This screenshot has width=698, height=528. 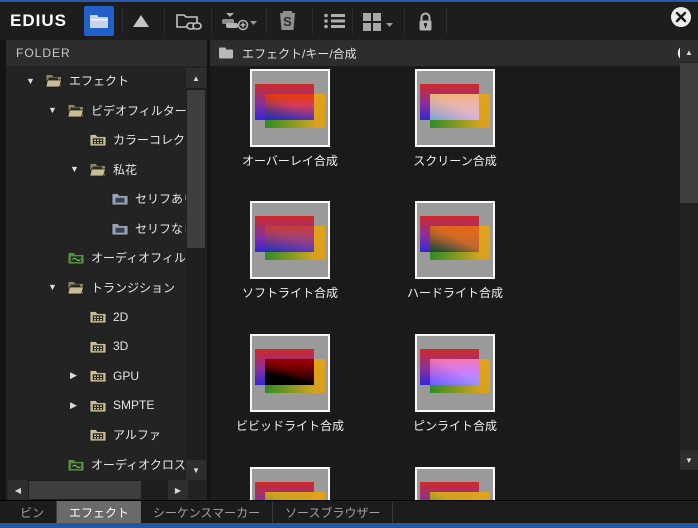 What do you see at coordinates (333, 512) in the screenshot?
I see `tab-source-browser: ソースブラウザー` at bounding box center [333, 512].